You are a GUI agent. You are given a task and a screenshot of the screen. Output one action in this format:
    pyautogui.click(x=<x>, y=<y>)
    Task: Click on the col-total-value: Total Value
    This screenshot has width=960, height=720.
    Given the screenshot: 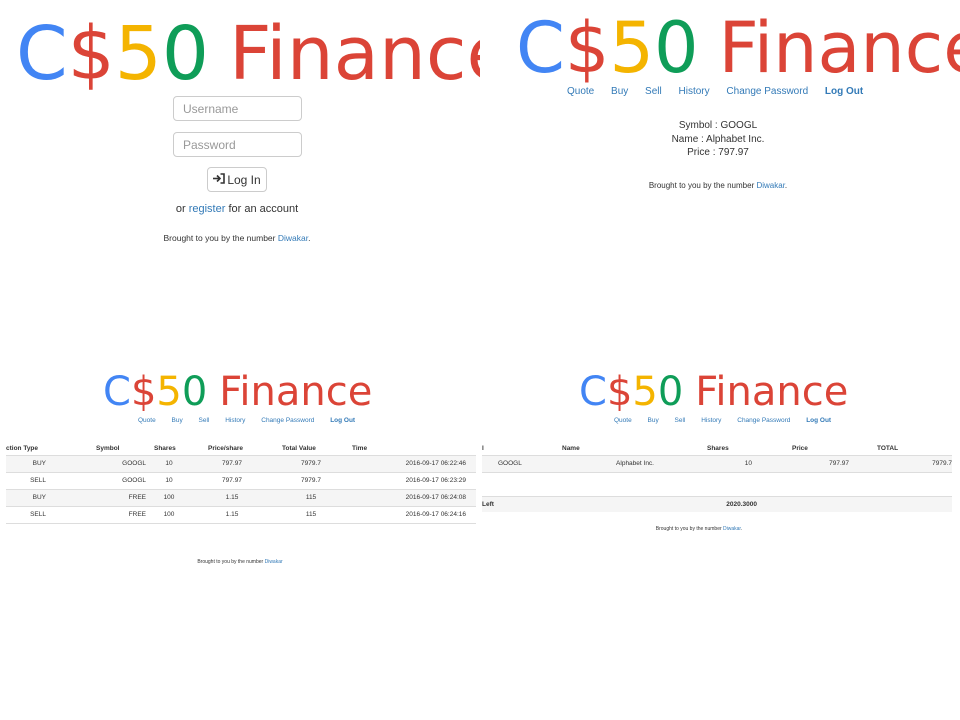 What is the action you would take?
    pyautogui.click(x=299, y=448)
    